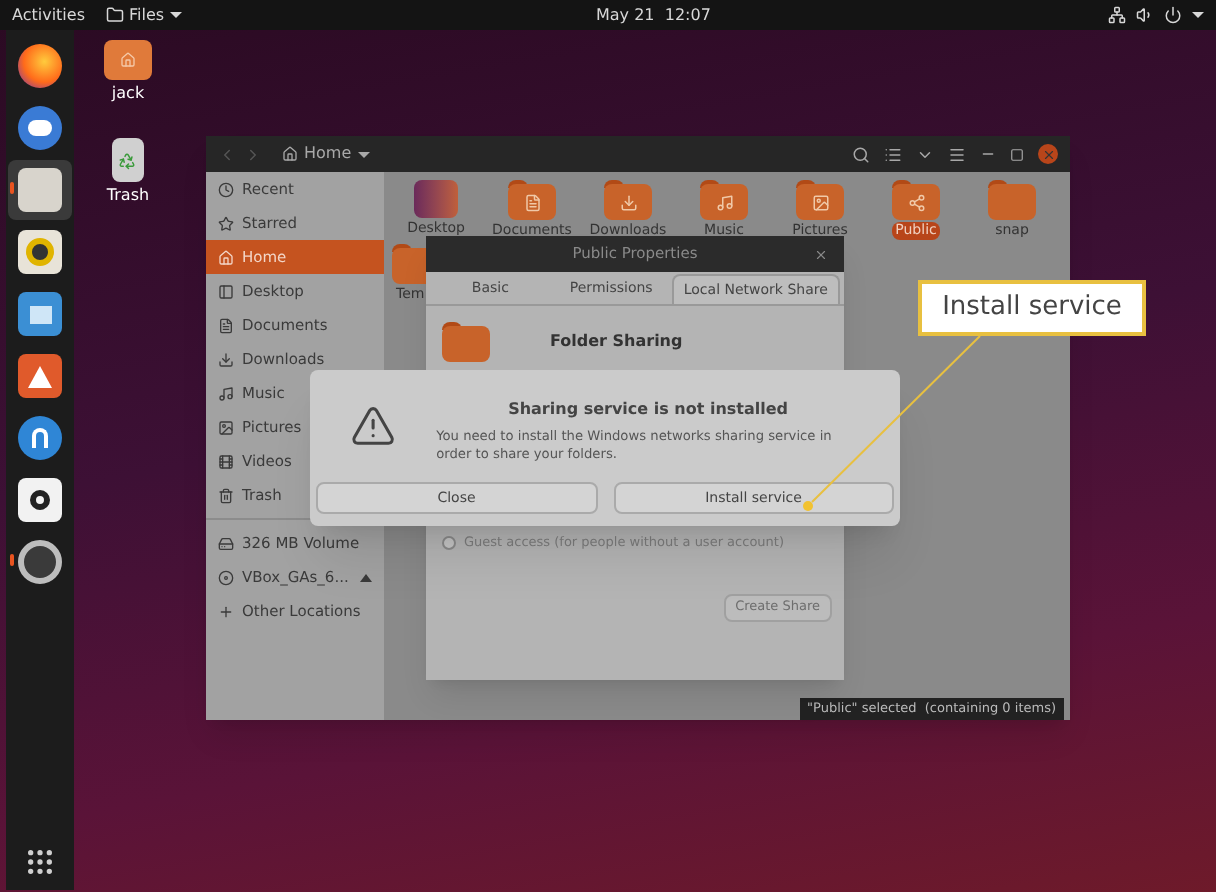  Describe the element at coordinates (128, 60) in the screenshot. I see `home-folder-icon` at that location.